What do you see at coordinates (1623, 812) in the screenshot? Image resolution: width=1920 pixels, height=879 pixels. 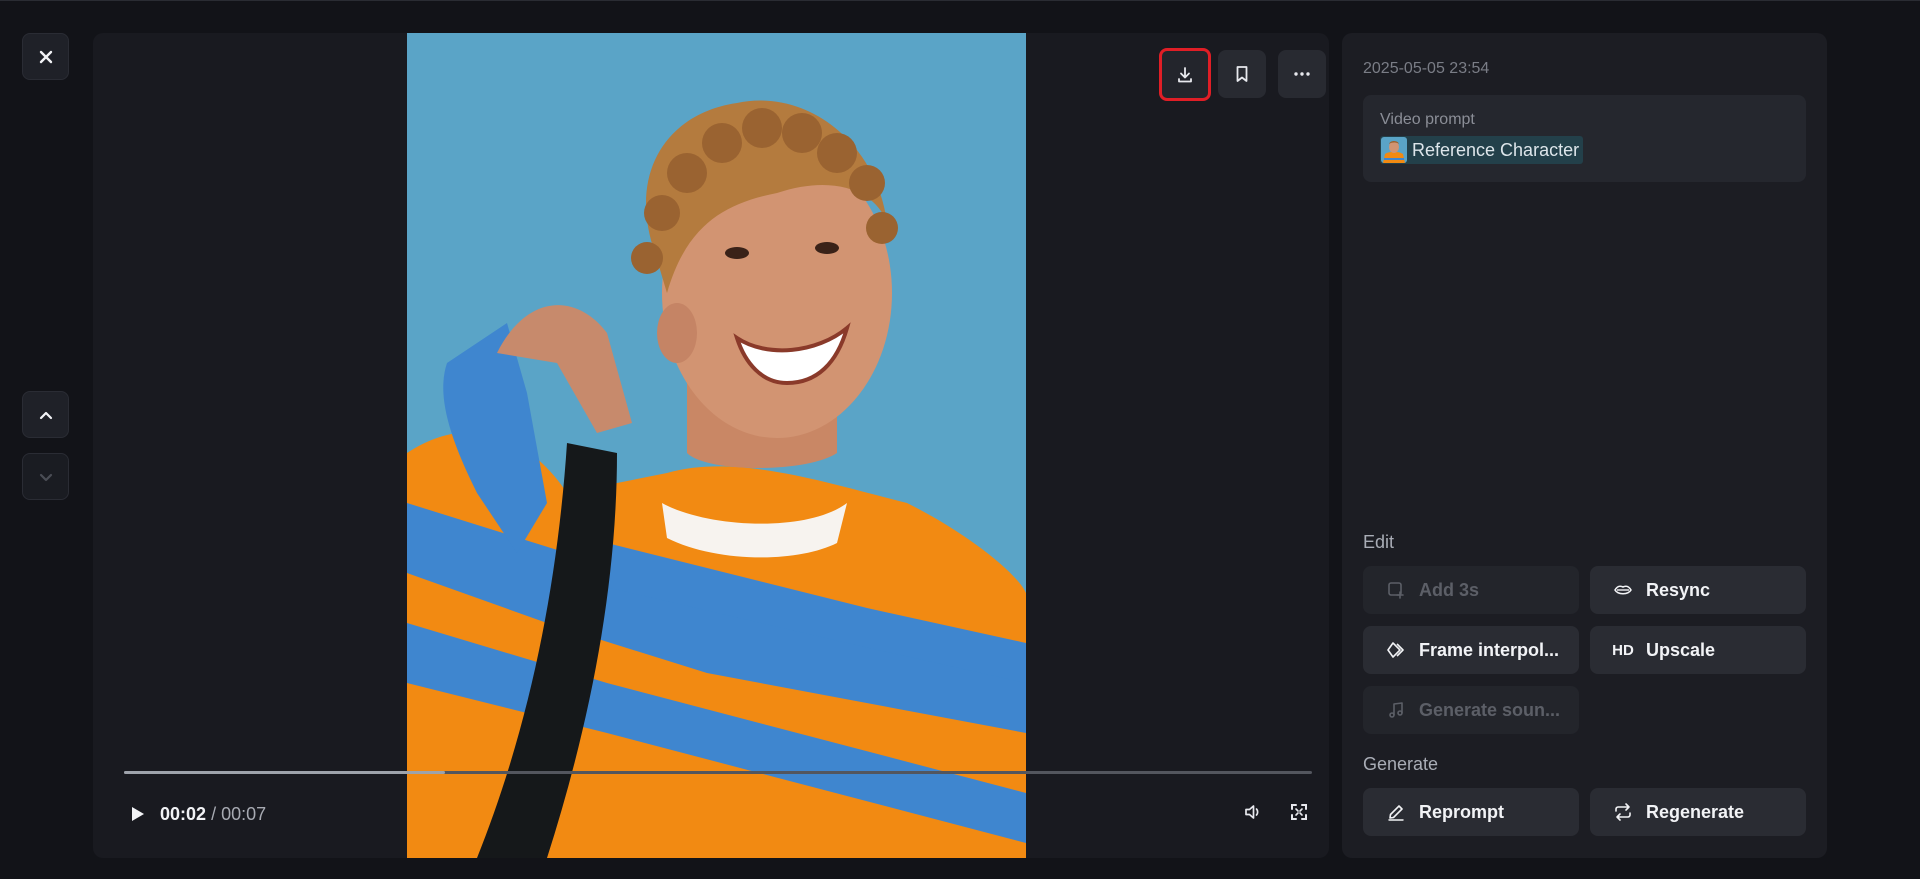 I see `regenerate-icon` at bounding box center [1623, 812].